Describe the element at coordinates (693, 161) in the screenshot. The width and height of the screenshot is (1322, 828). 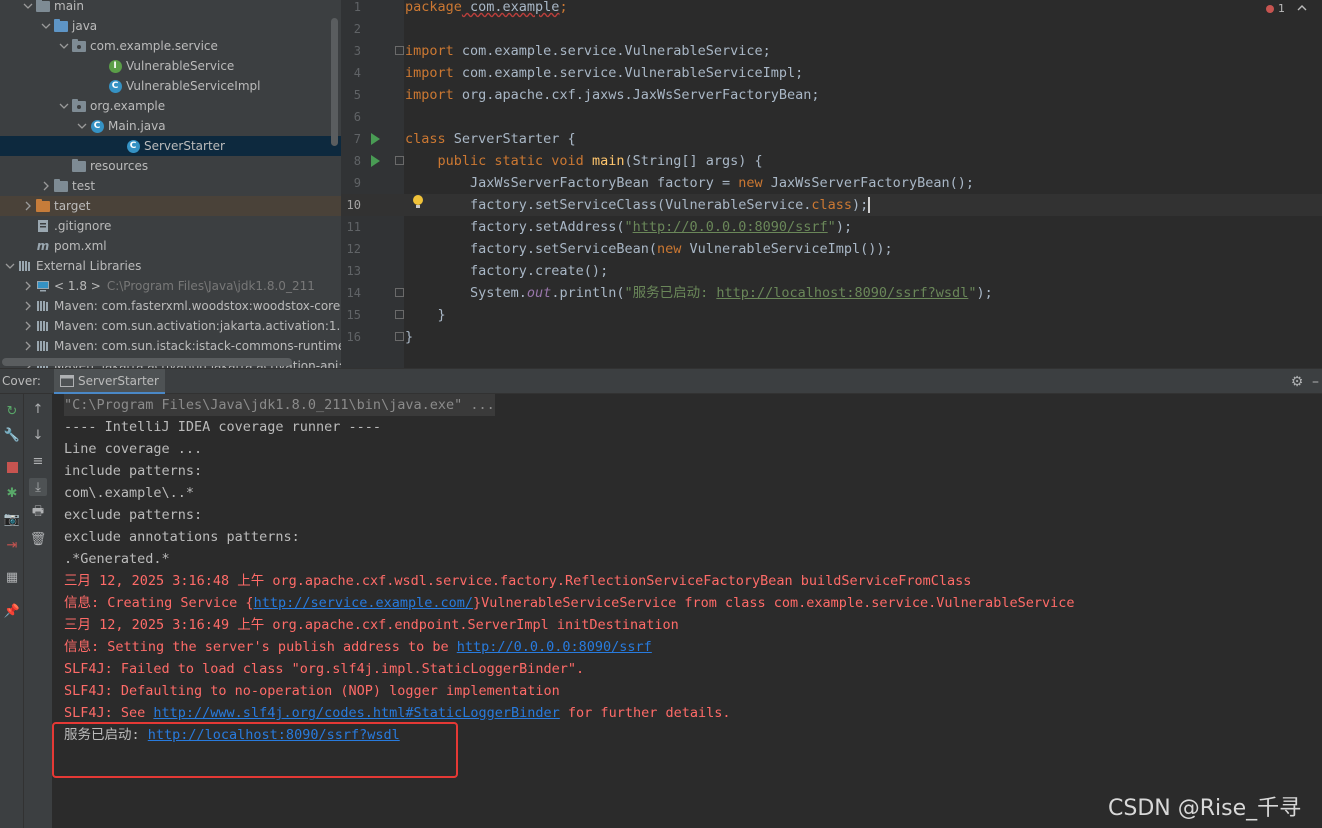
I see `method-params: (String[] args) {` at that location.